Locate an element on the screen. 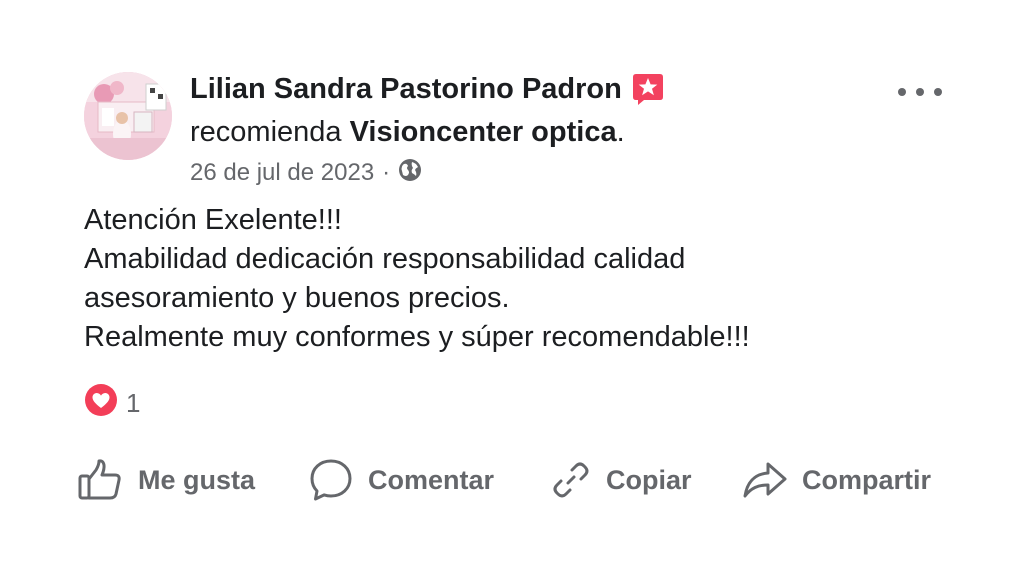  author-avatar is located at coordinates (128, 116).